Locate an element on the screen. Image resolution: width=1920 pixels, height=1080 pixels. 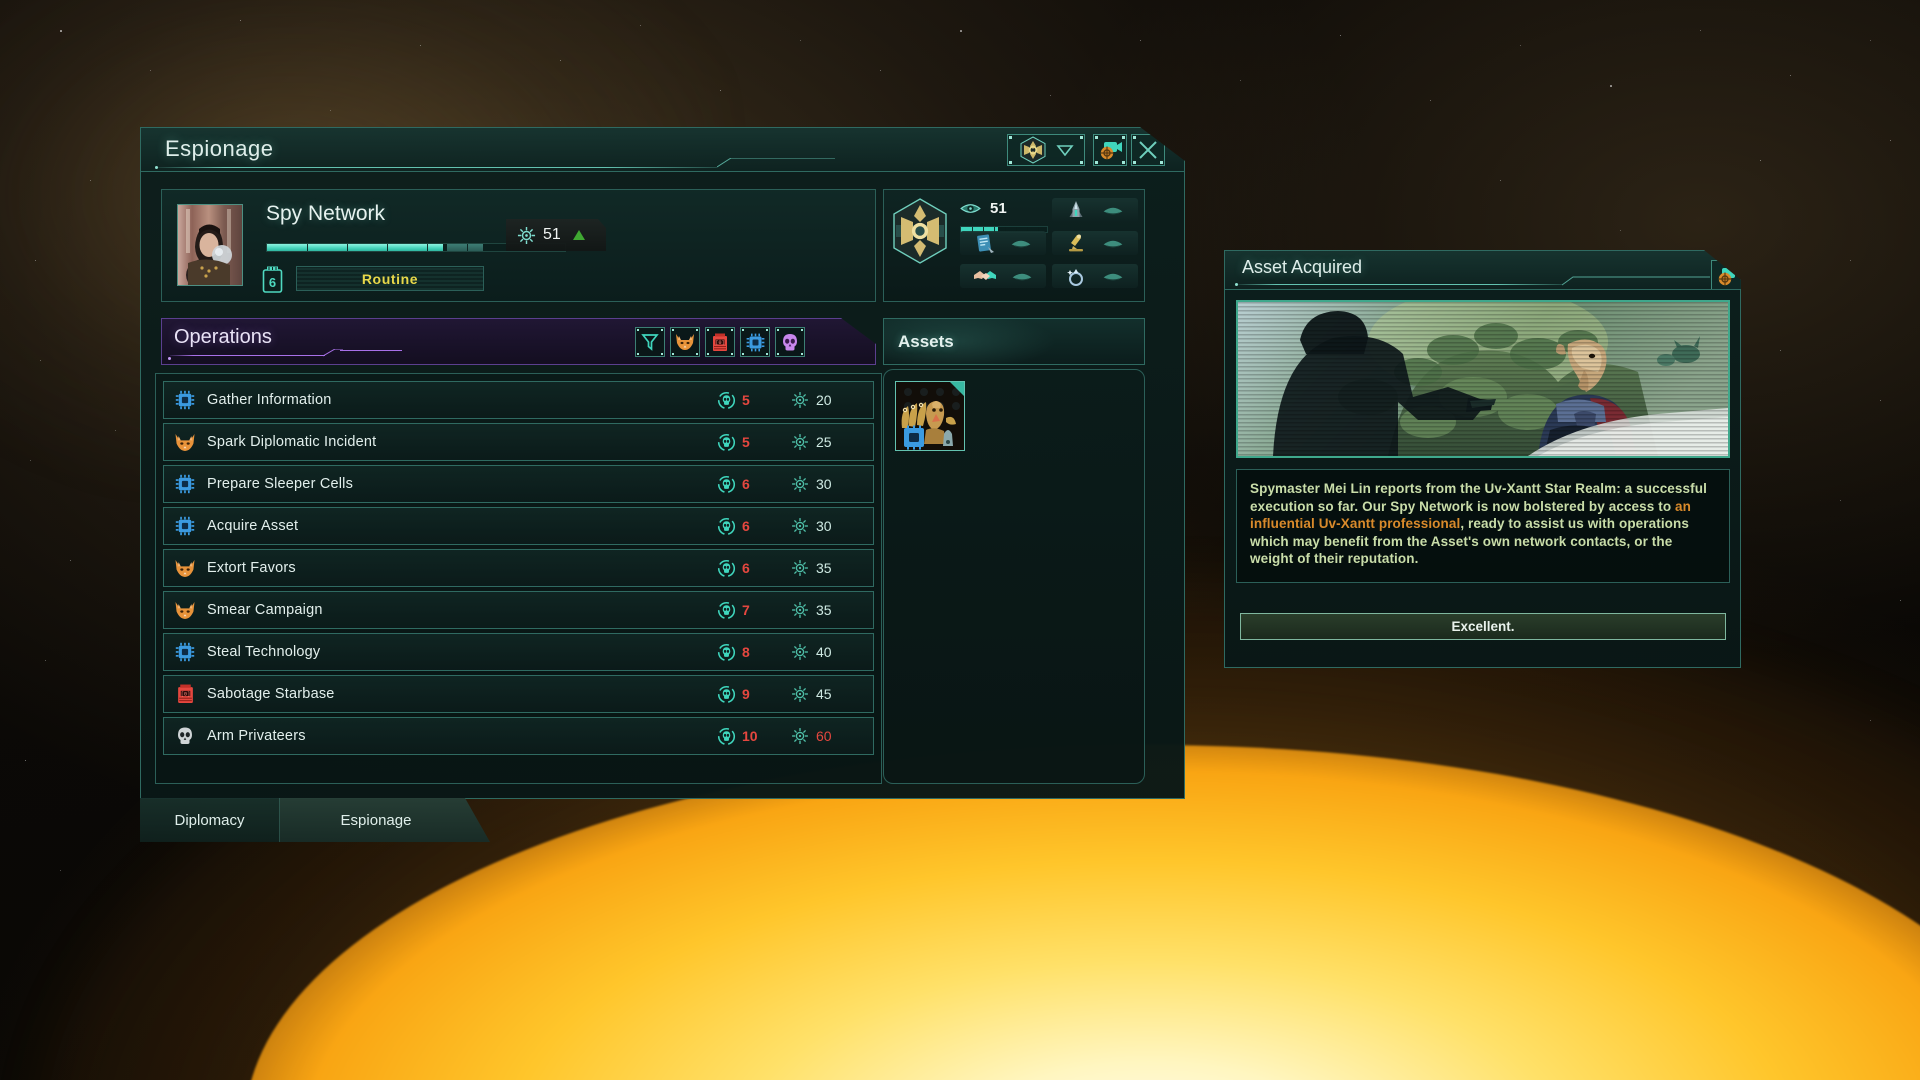
operation-cost: 45 is located at coordinates (832, 694).